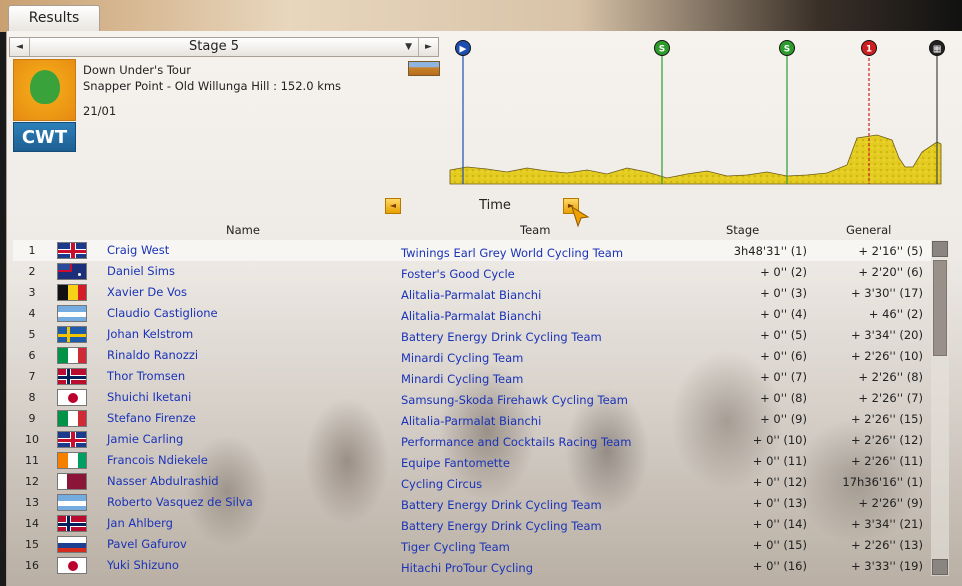 This screenshot has width=962, height=586. What do you see at coordinates (783, 335) in the screenshot?
I see `stage-time: + 0'' (5)` at bounding box center [783, 335].